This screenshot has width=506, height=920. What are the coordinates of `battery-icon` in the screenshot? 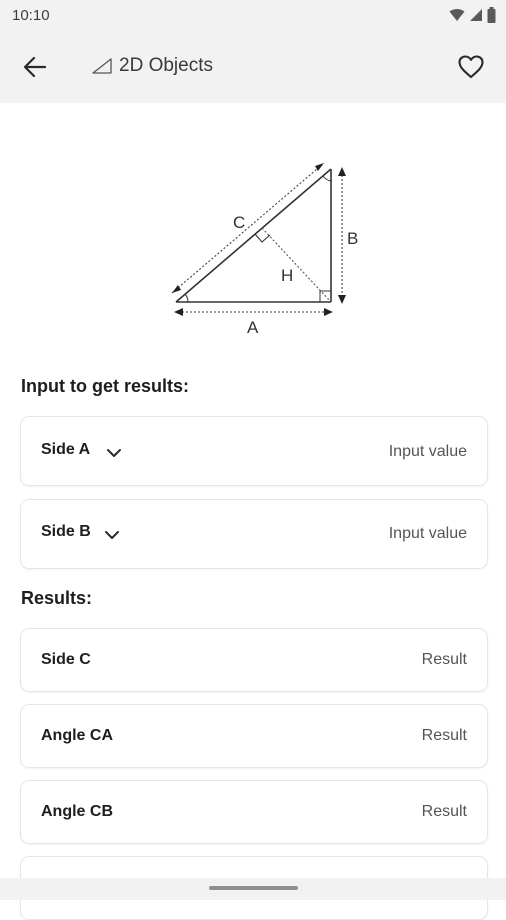 It's located at (491, 15).